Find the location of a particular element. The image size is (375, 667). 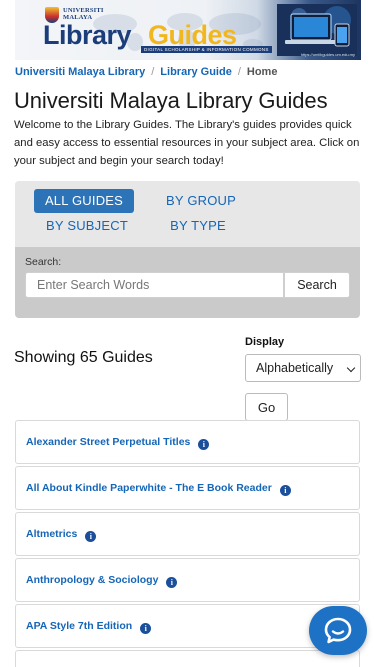

guide-count-text: Showing 65 Guides is located at coordinates (83, 357).